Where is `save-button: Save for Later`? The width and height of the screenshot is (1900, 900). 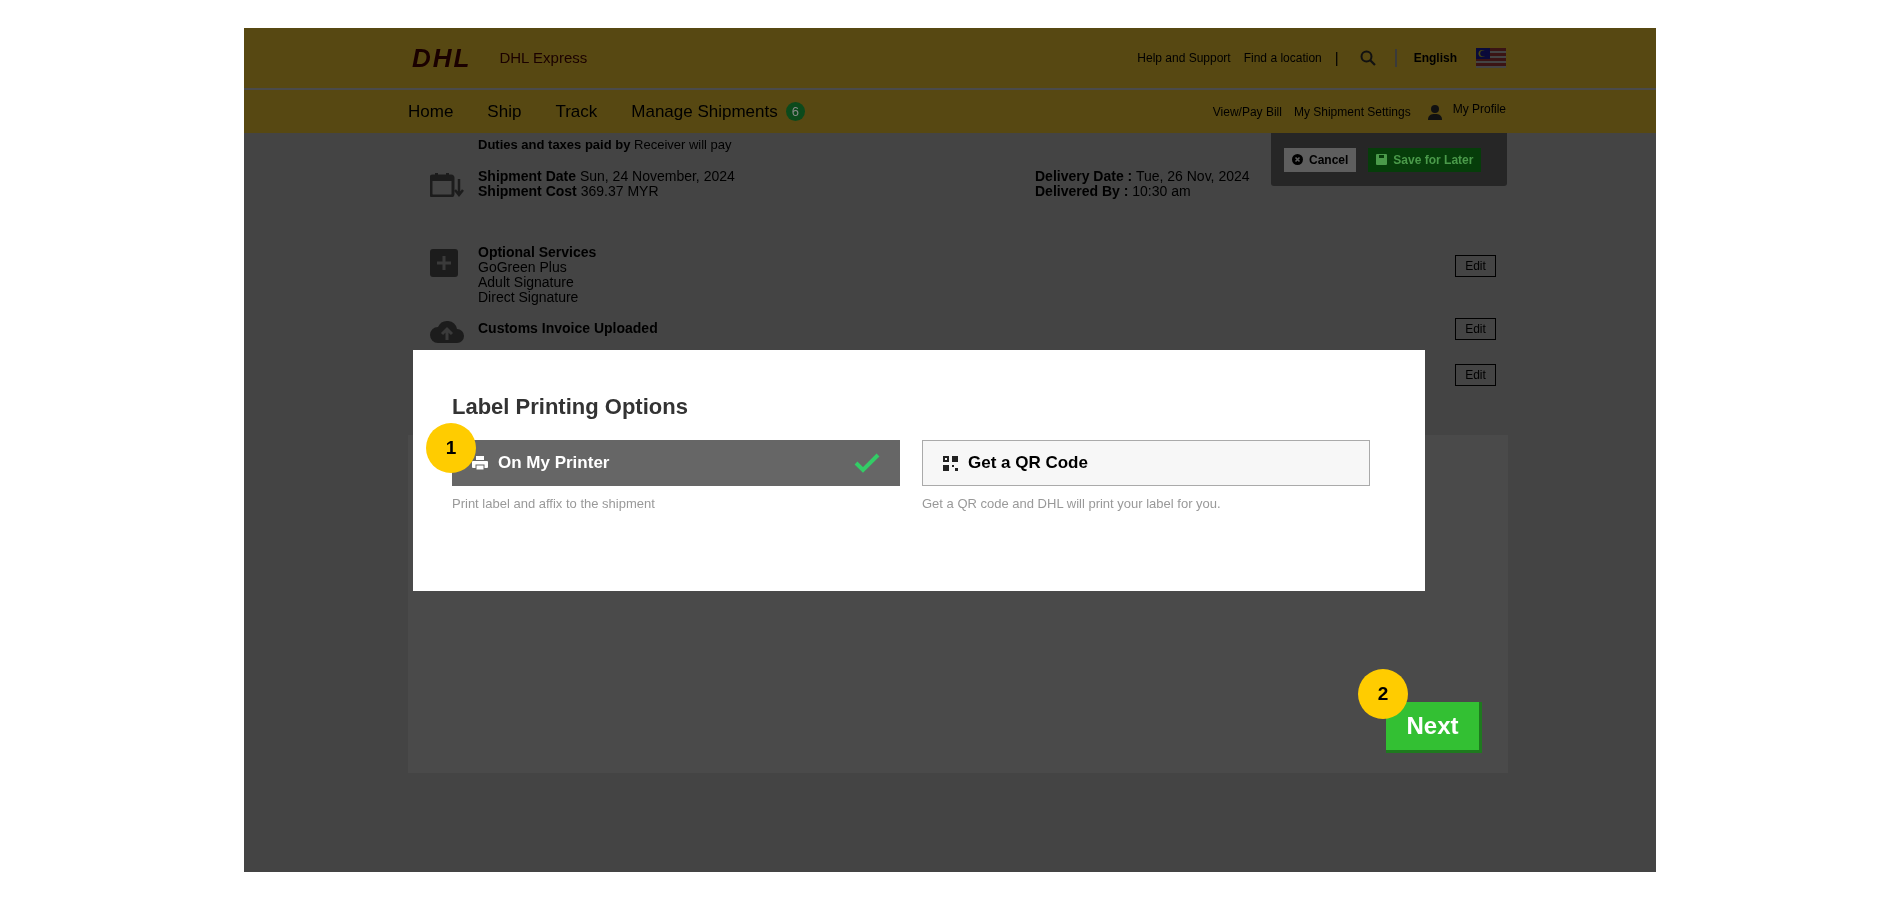 save-button: Save for Later is located at coordinates (1425, 159).